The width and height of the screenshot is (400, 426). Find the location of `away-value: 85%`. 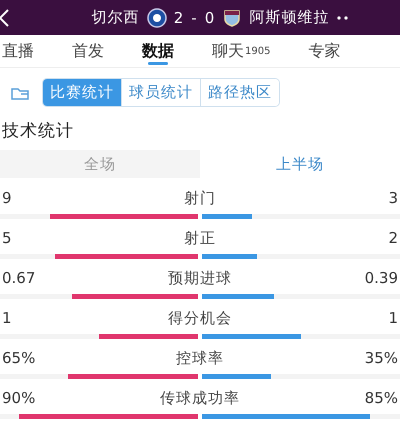

away-value: 85% is located at coordinates (381, 398).